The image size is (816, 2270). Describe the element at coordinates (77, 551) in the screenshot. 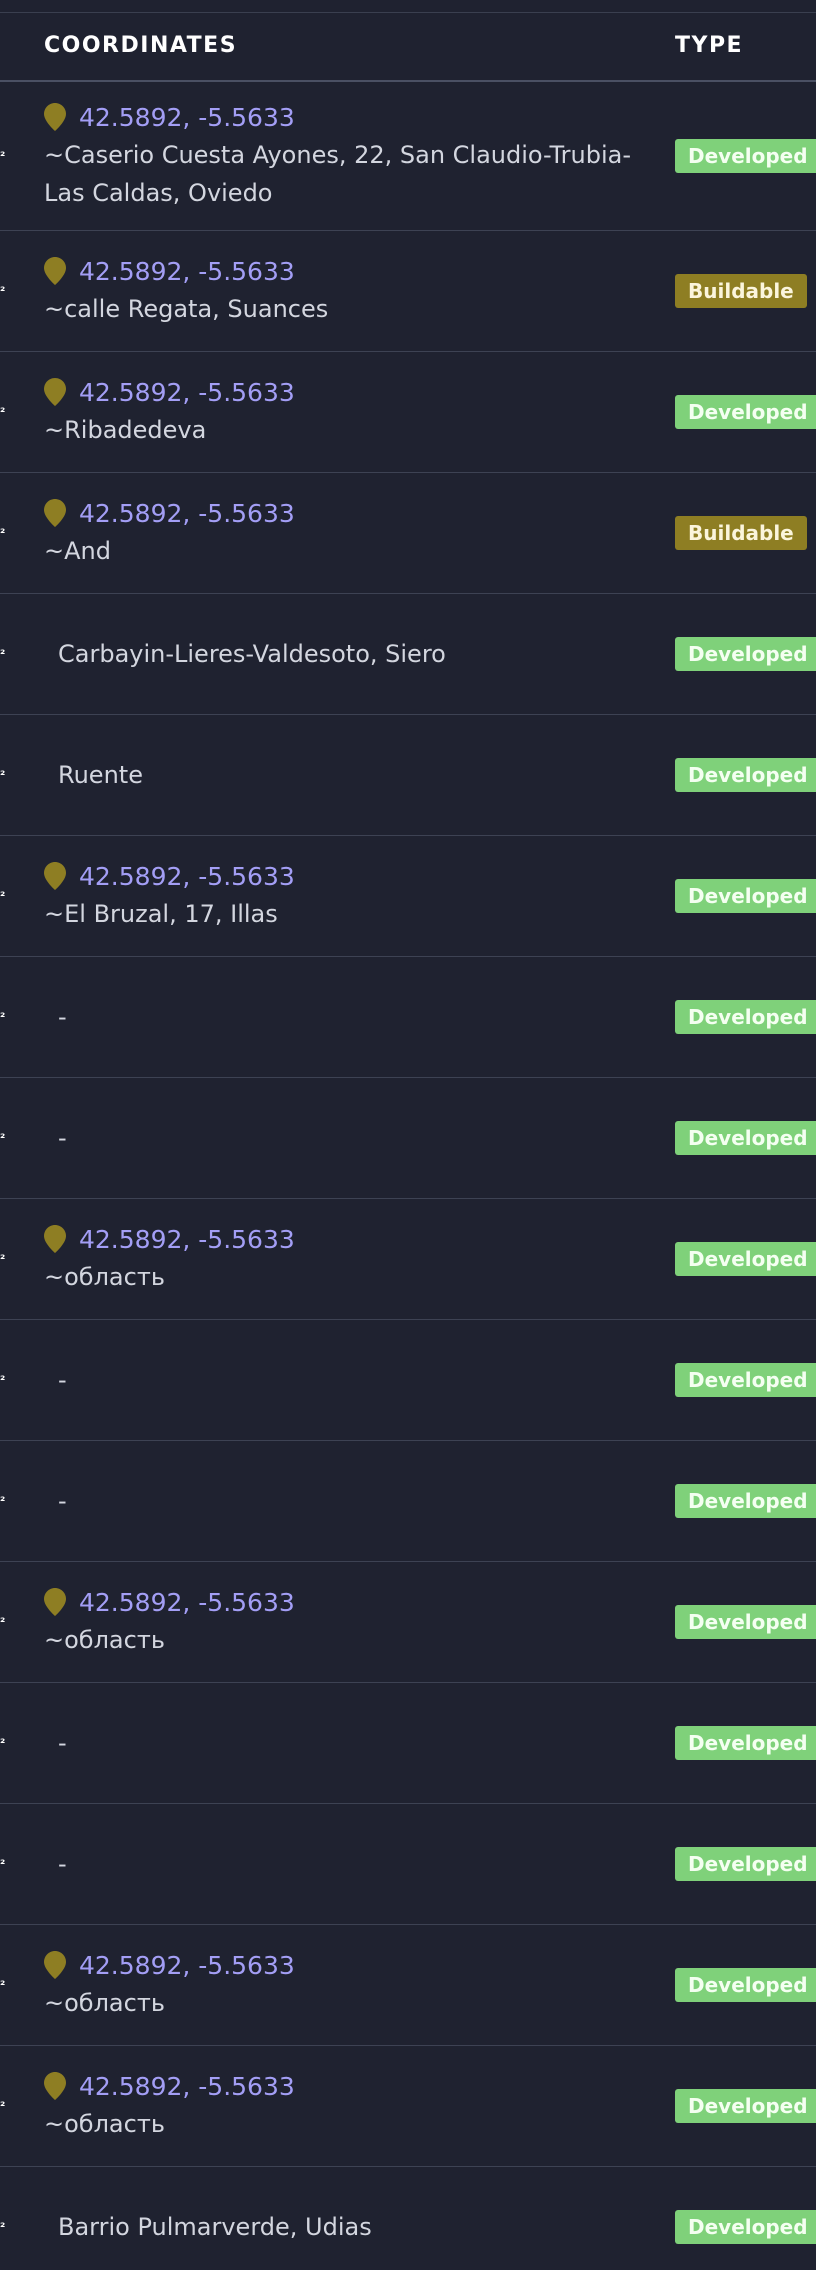

I see `approximate-address: ~And` at that location.